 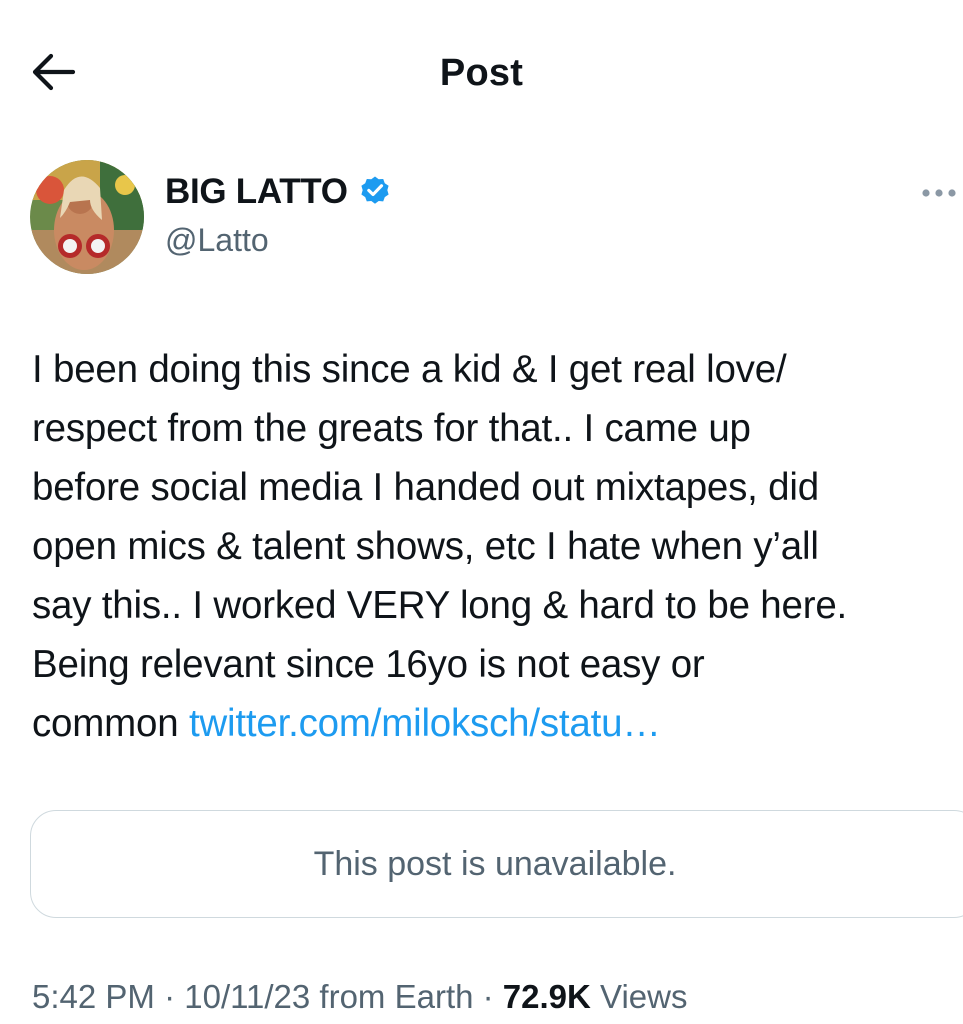 I want to click on quoted-post-unavailable-text: This post is unavailable., so click(x=495, y=863).